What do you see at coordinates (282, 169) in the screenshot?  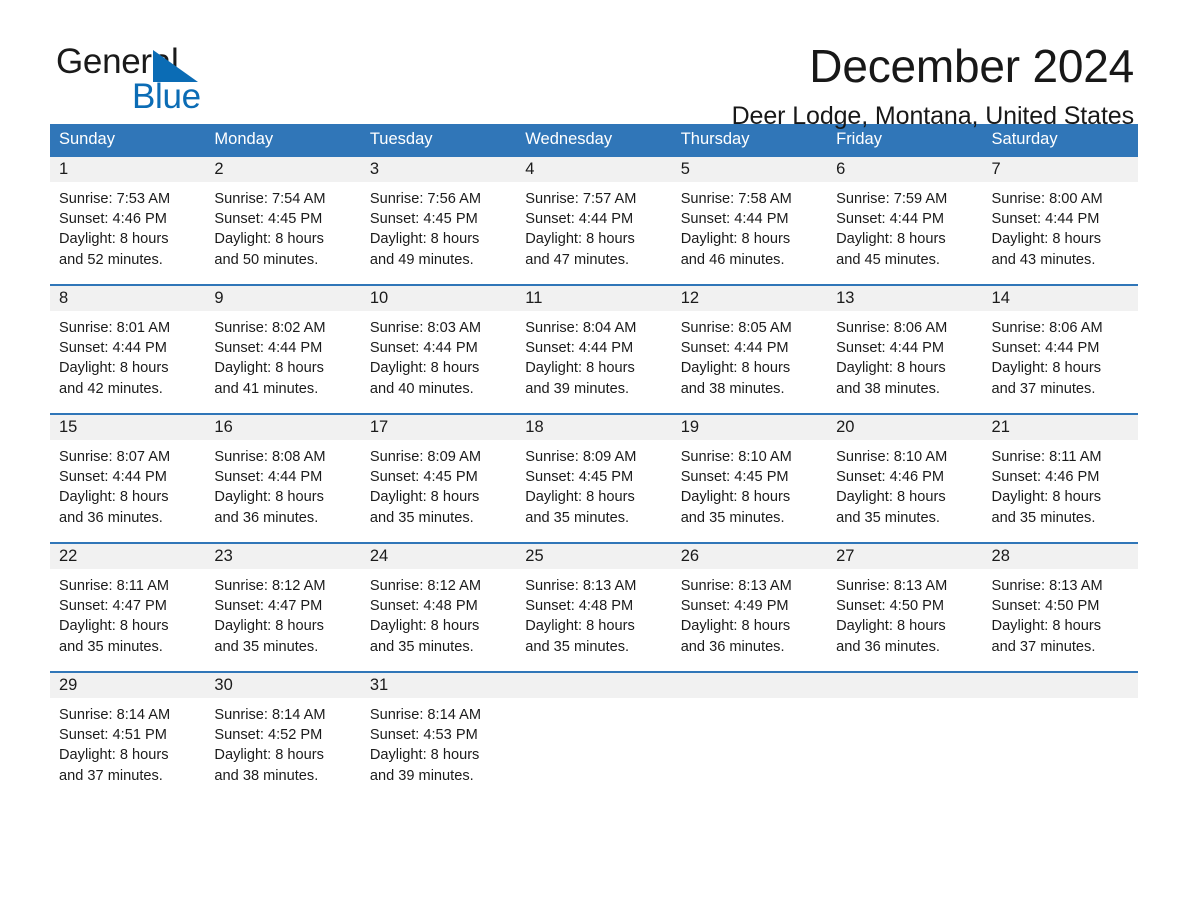 I see `day-number: 2` at bounding box center [282, 169].